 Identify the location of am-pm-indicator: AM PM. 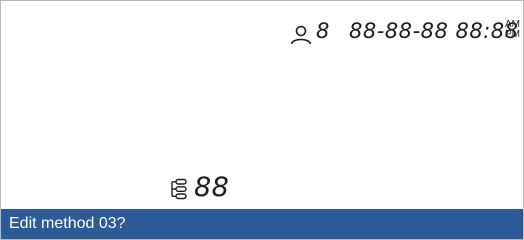
(512, 30).